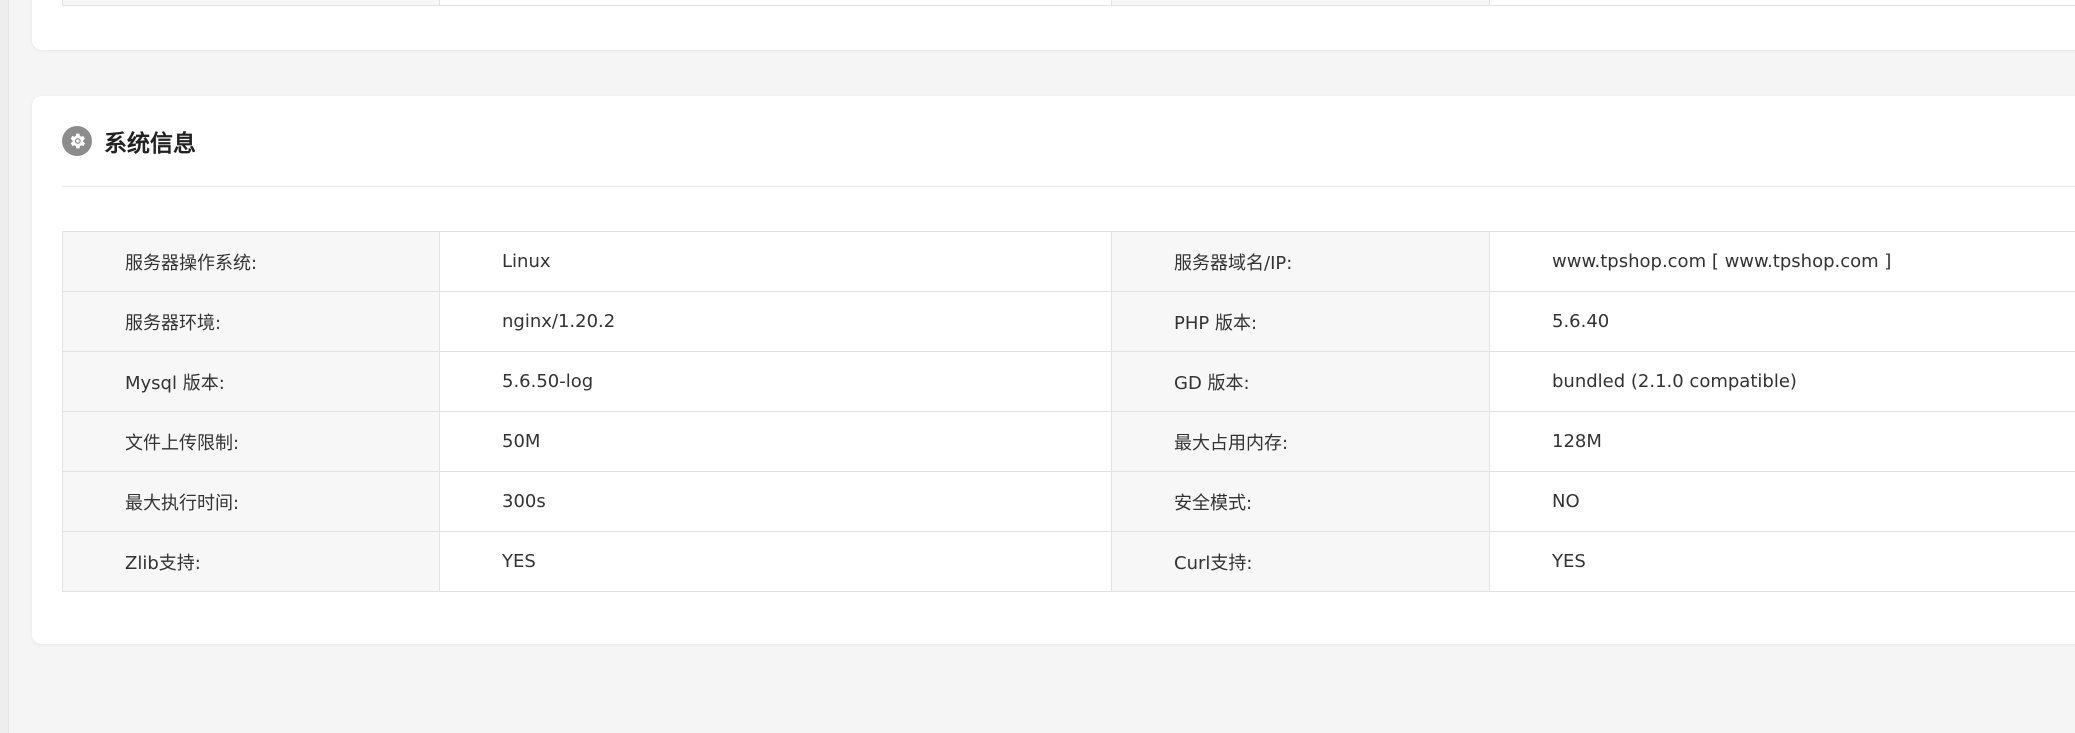 The height and width of the screenshot is (733, 2075). What do you see at coordinates (251, 261) in the screenshot?
I see `info-label: 服务器操作系统:` at bounding box center [251, 261].